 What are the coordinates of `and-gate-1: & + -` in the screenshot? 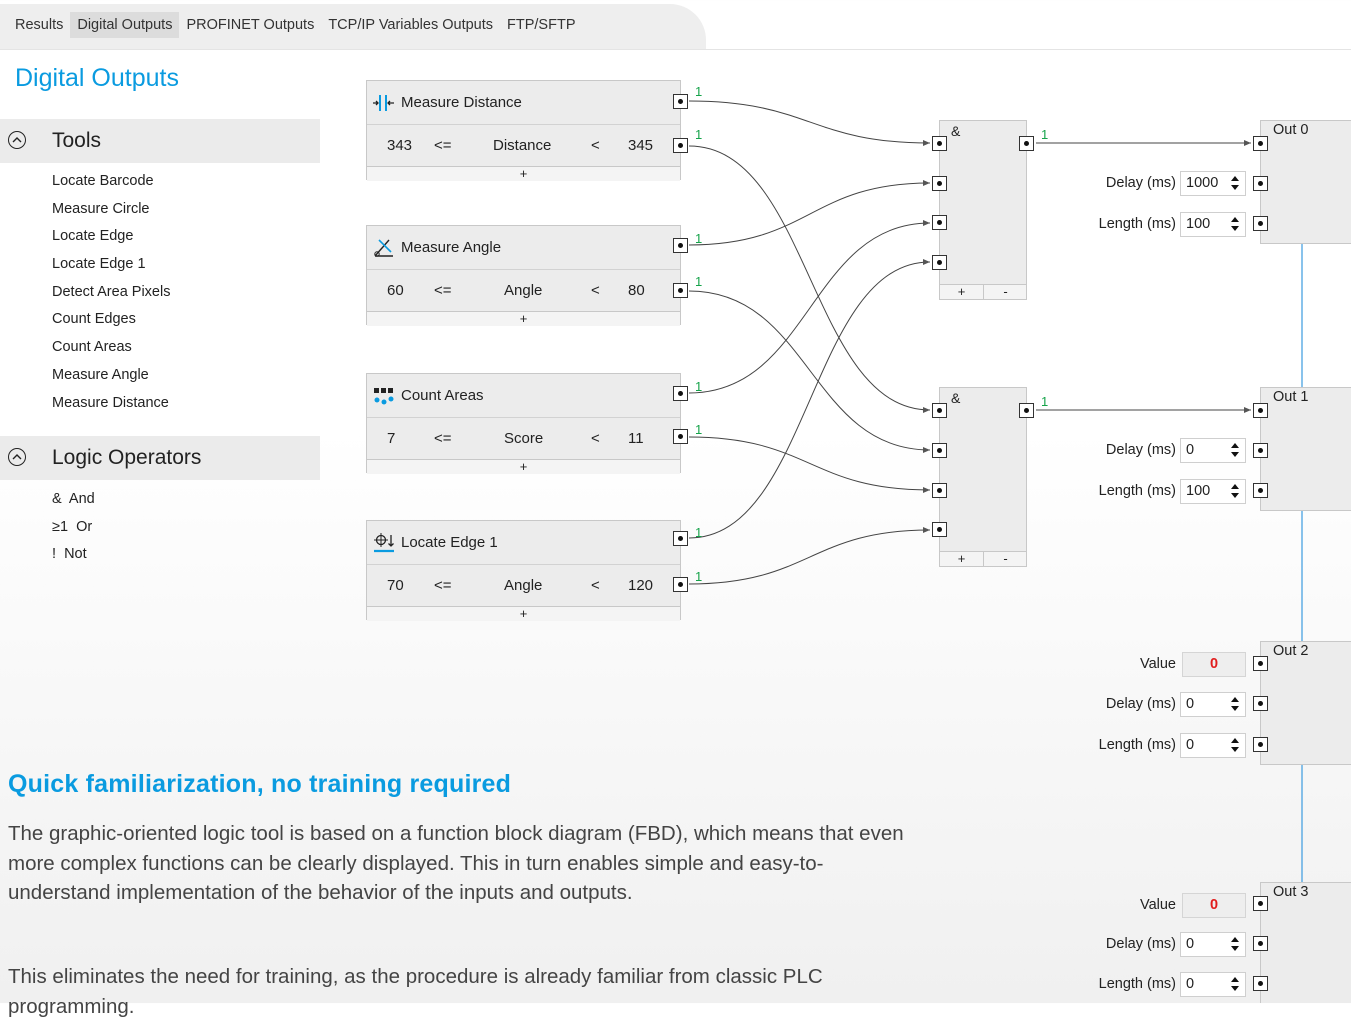 It's located at (983, 210).